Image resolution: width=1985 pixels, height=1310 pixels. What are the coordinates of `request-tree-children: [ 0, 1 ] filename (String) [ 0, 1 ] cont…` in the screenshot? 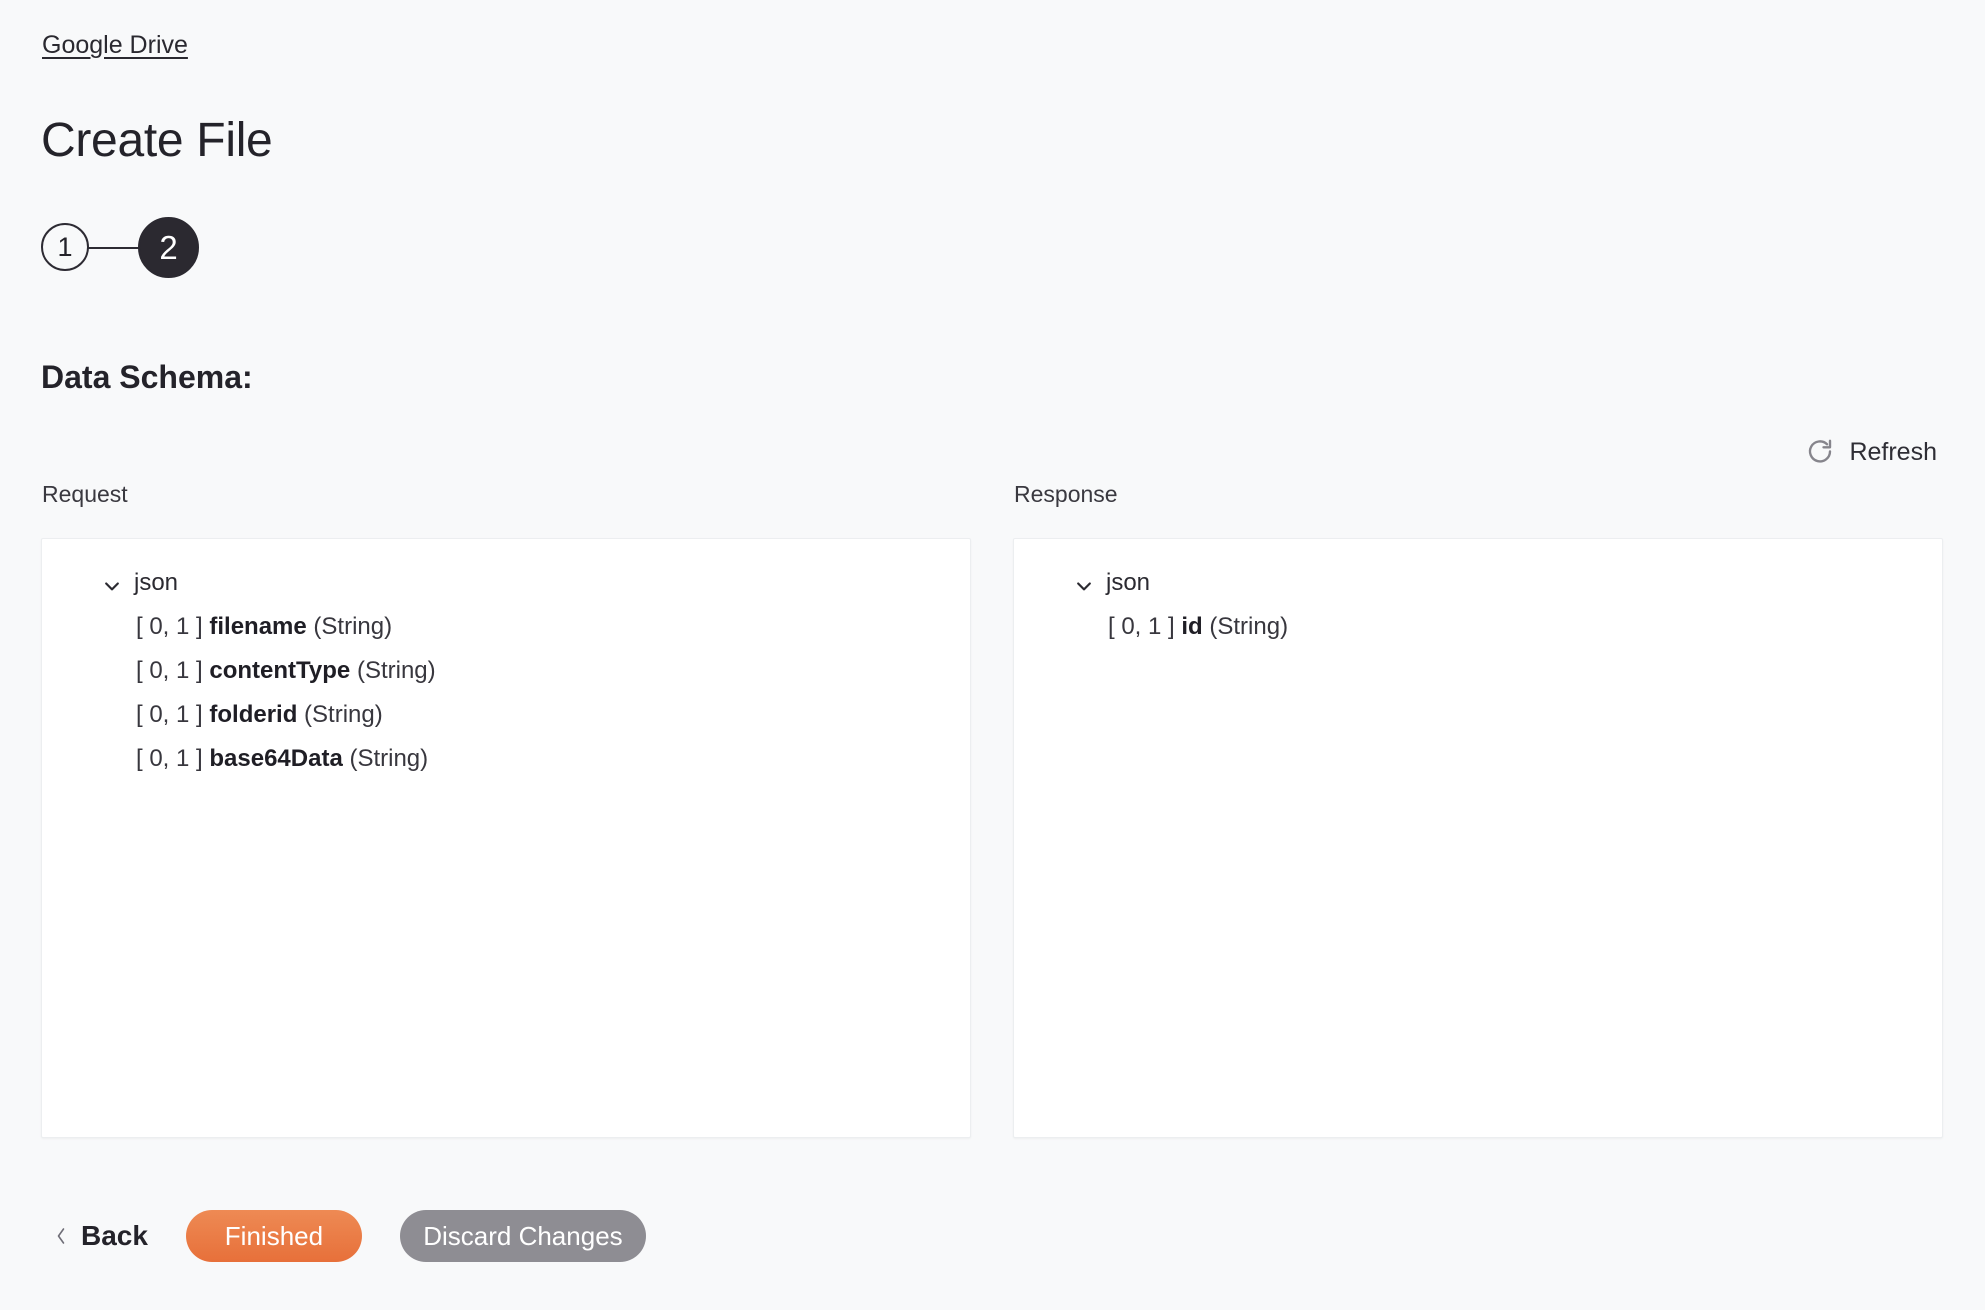 It's located at (506, 693).